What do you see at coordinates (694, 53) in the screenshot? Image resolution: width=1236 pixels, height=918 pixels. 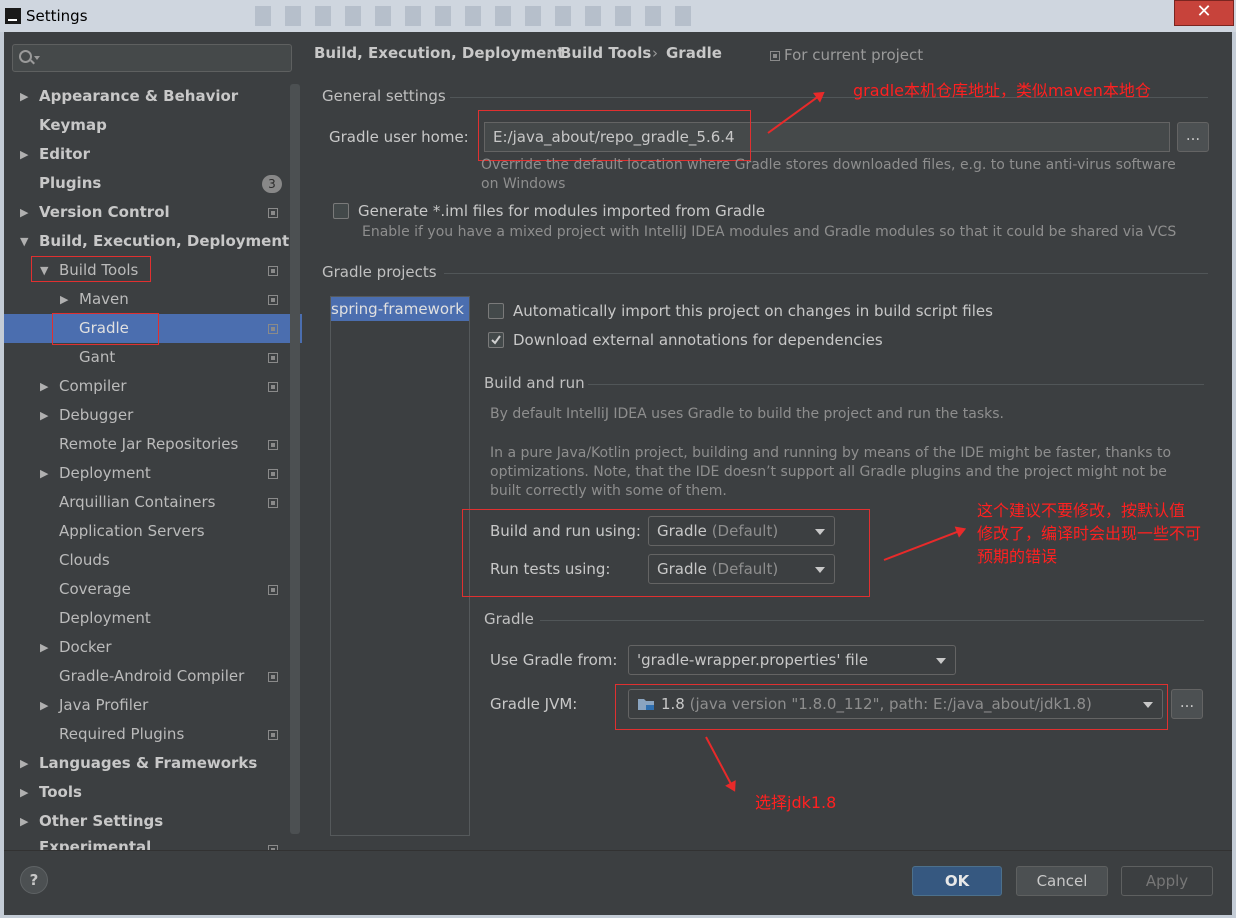 I see `breadcrumb-gradle: Gradle` at bounding box center [694, 53].